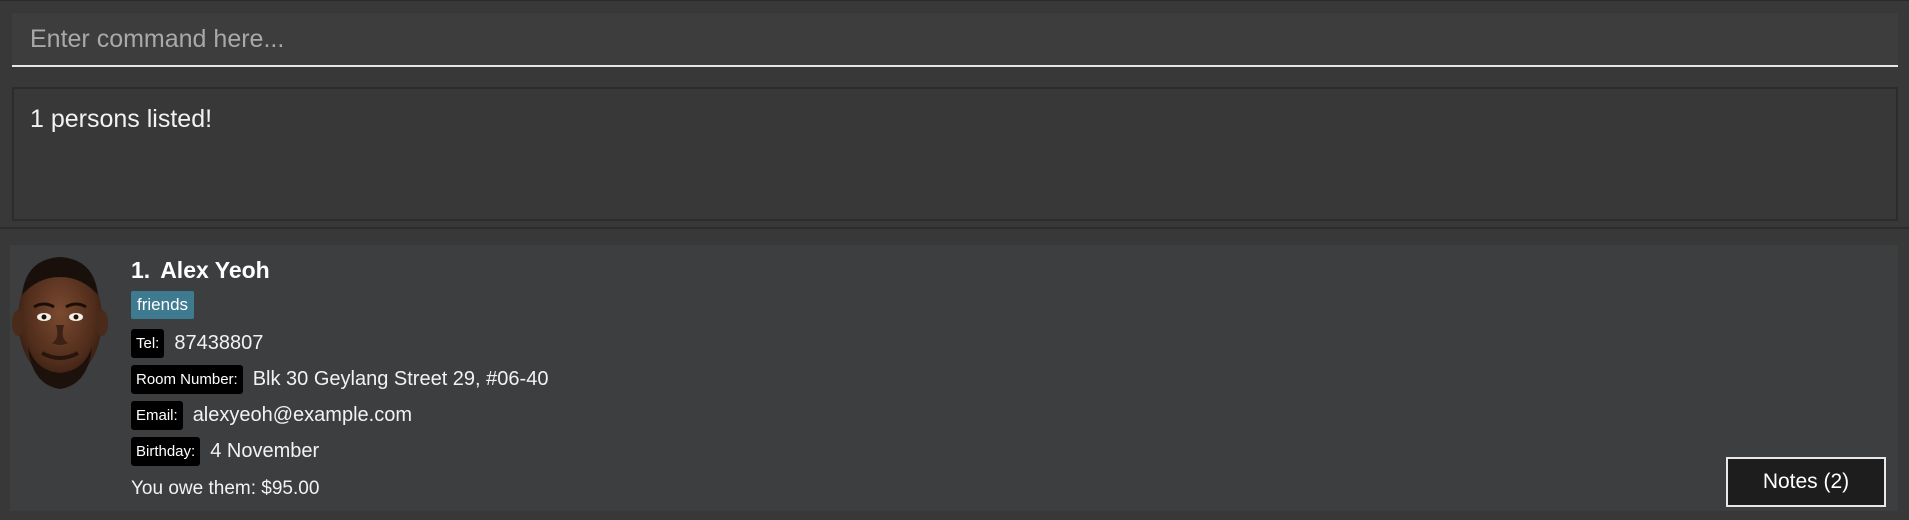 This screenshot has width=1909, height=520. I want to click on email-value: alexyeoh@example.com, so click(302, 414).